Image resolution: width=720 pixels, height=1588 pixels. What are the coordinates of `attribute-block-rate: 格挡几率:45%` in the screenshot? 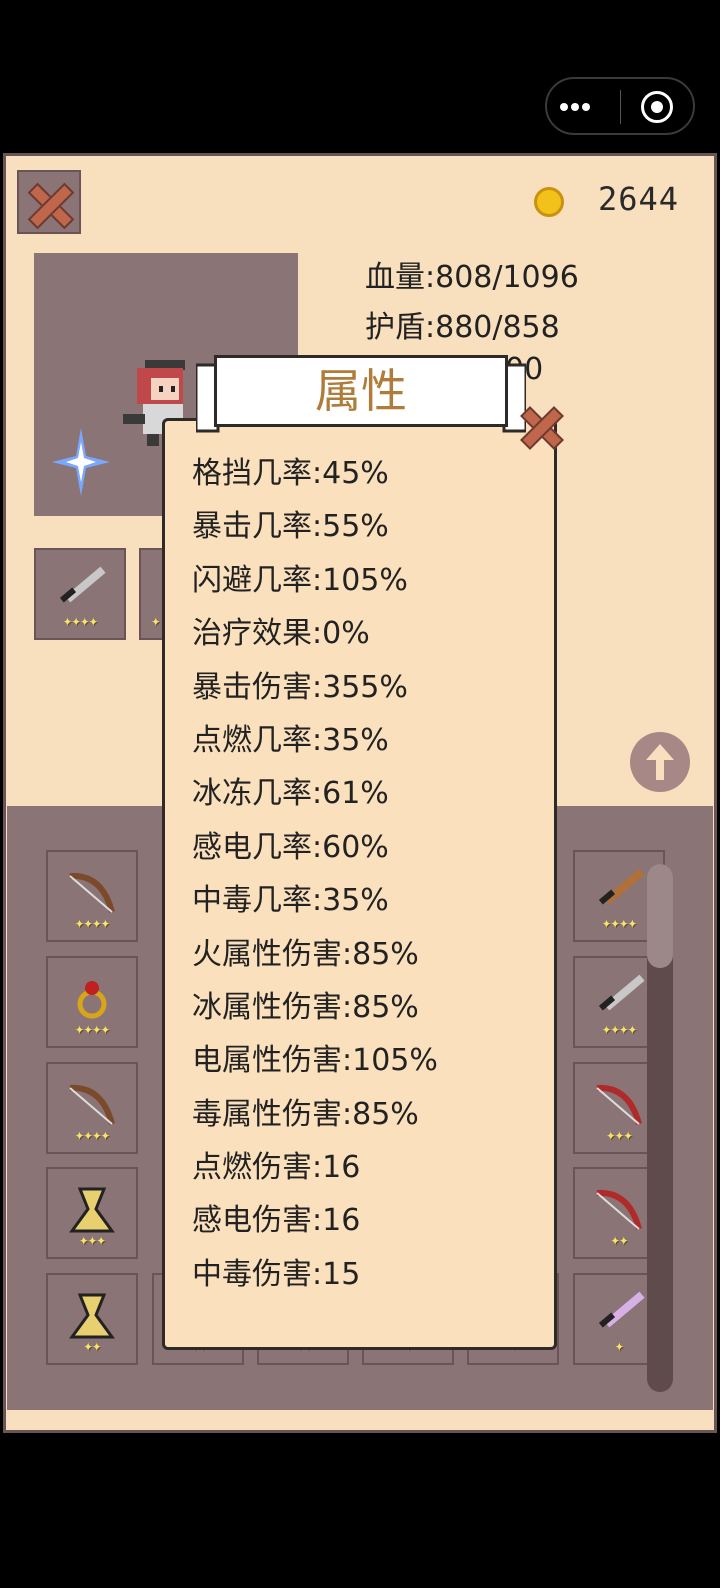 It's located at (290, 473).